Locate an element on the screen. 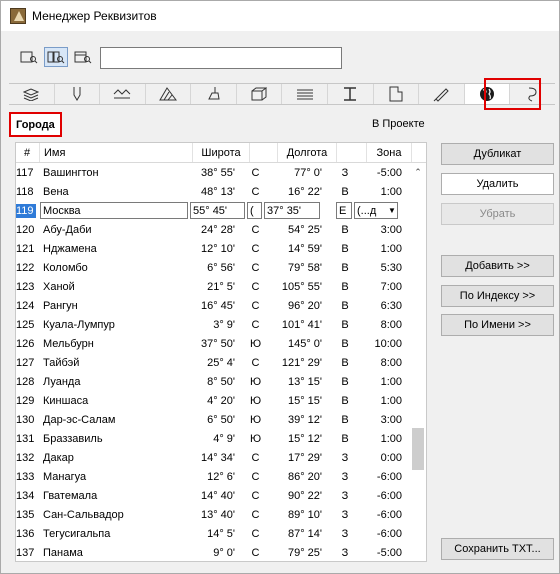  table-row: 135 Сан-Сальвадор 13° 40' С 89° 10' З -6:00 is located at coordinates (213, 514).